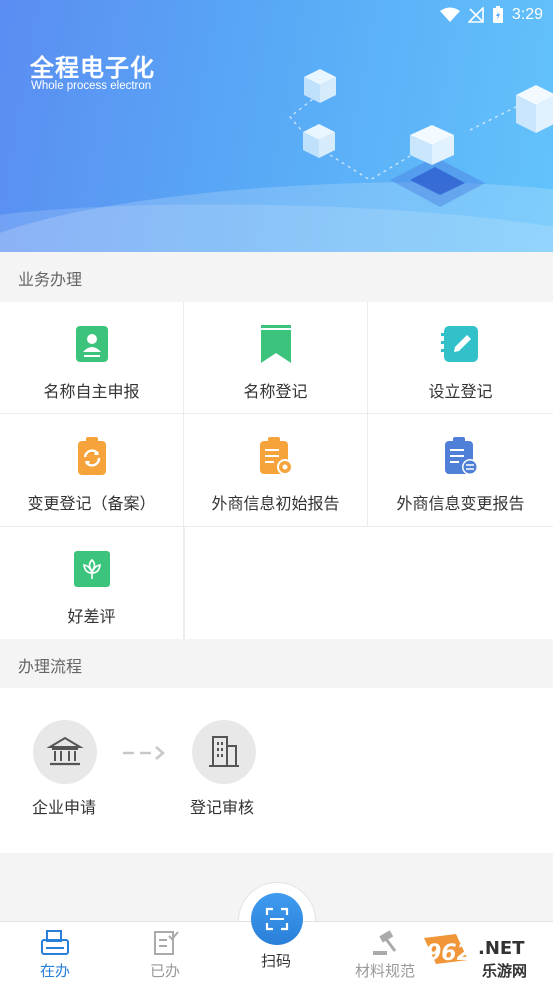 The image size is (553, 984). Describe the element at coordinates (275, 961) in the screenshot. I see `scan-label: 扫码` at that location.